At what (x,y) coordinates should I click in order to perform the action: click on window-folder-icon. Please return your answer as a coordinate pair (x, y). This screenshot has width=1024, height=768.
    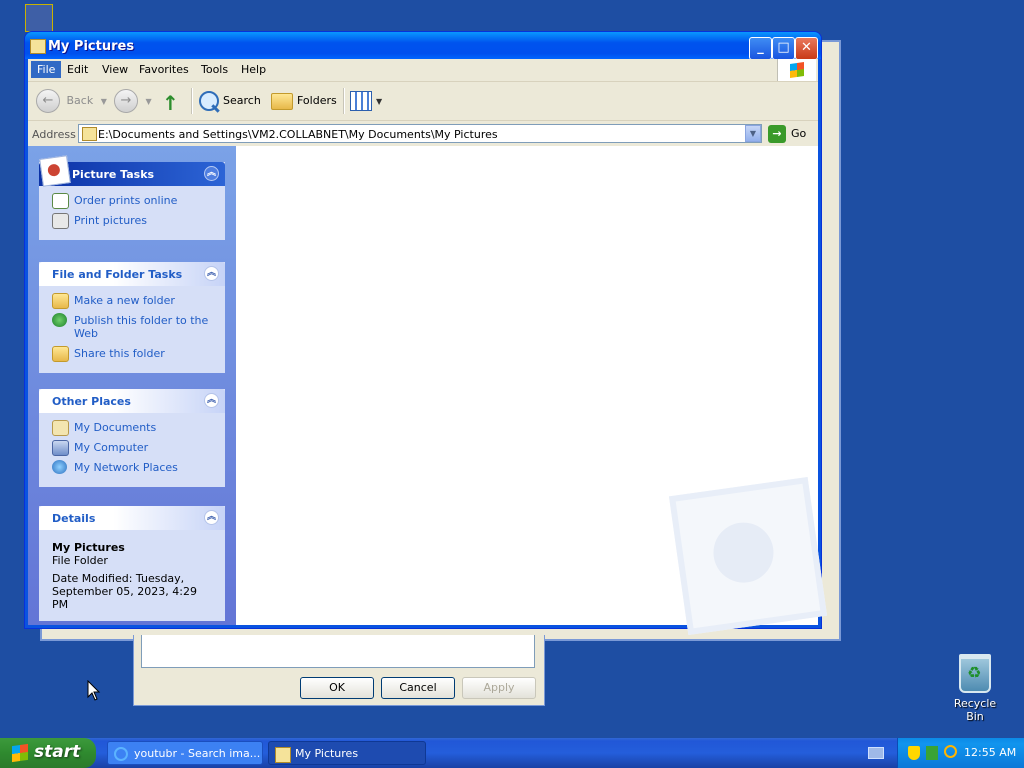
    Looking at the image, I should click on (38, 46).